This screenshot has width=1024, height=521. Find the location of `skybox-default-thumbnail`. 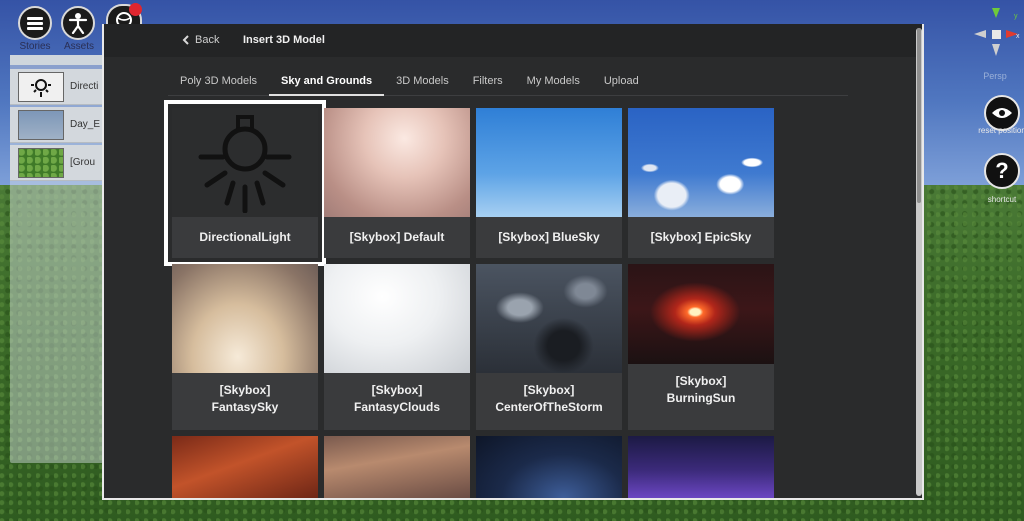

skybox-default-thumbnail is located at coordinates (397, 162).